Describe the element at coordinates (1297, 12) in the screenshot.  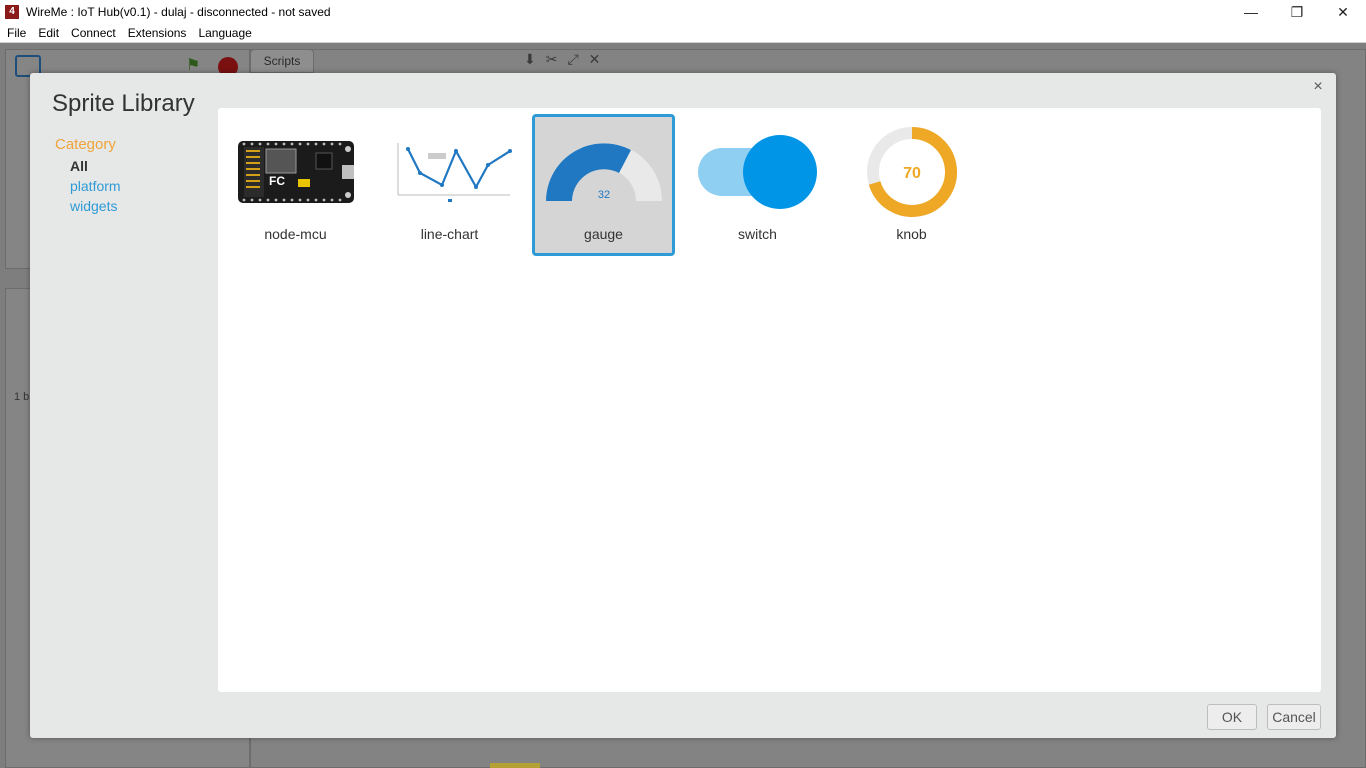
I see `maximize-button: ❐` at that location.